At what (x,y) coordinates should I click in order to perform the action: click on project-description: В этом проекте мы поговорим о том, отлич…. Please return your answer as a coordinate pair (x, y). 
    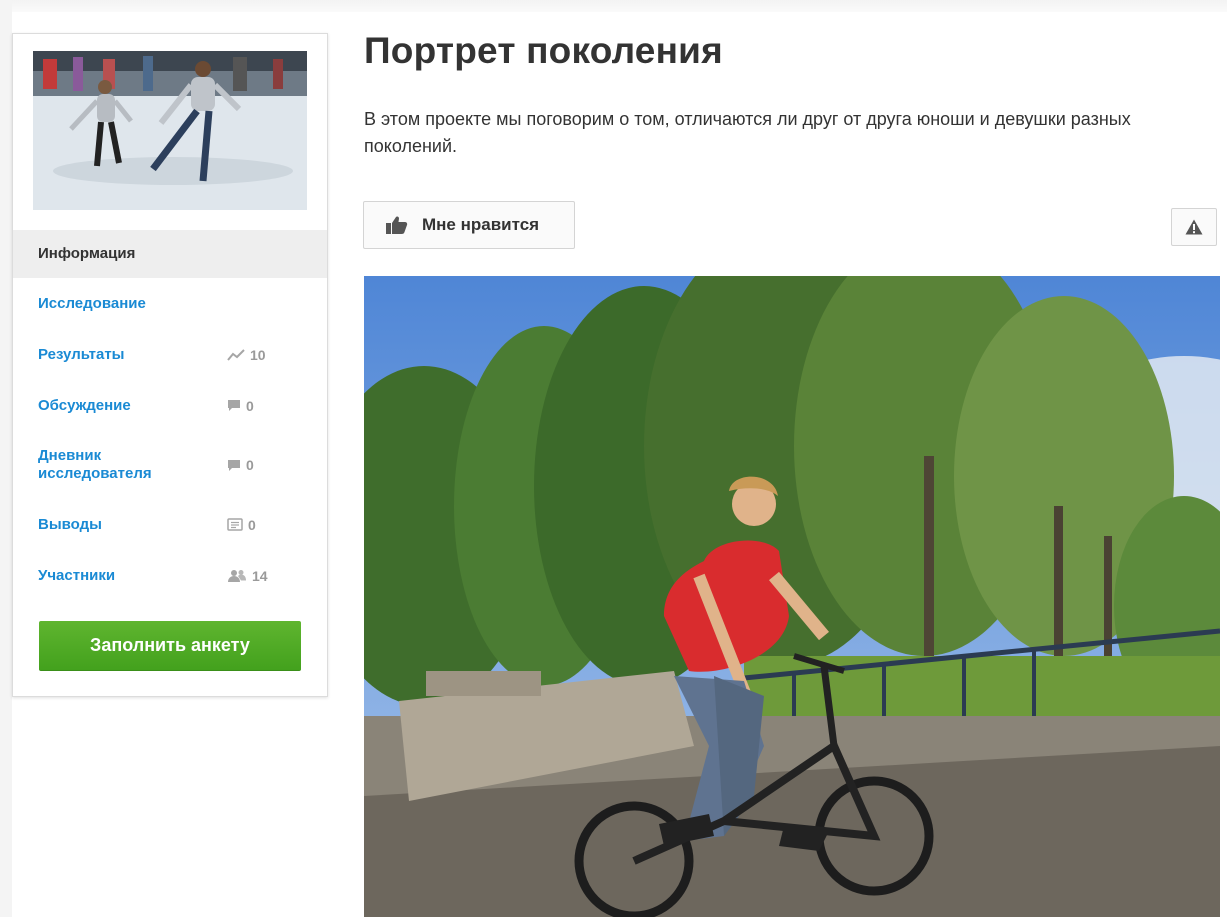
    Looking at the image, I should click on (747, 132).